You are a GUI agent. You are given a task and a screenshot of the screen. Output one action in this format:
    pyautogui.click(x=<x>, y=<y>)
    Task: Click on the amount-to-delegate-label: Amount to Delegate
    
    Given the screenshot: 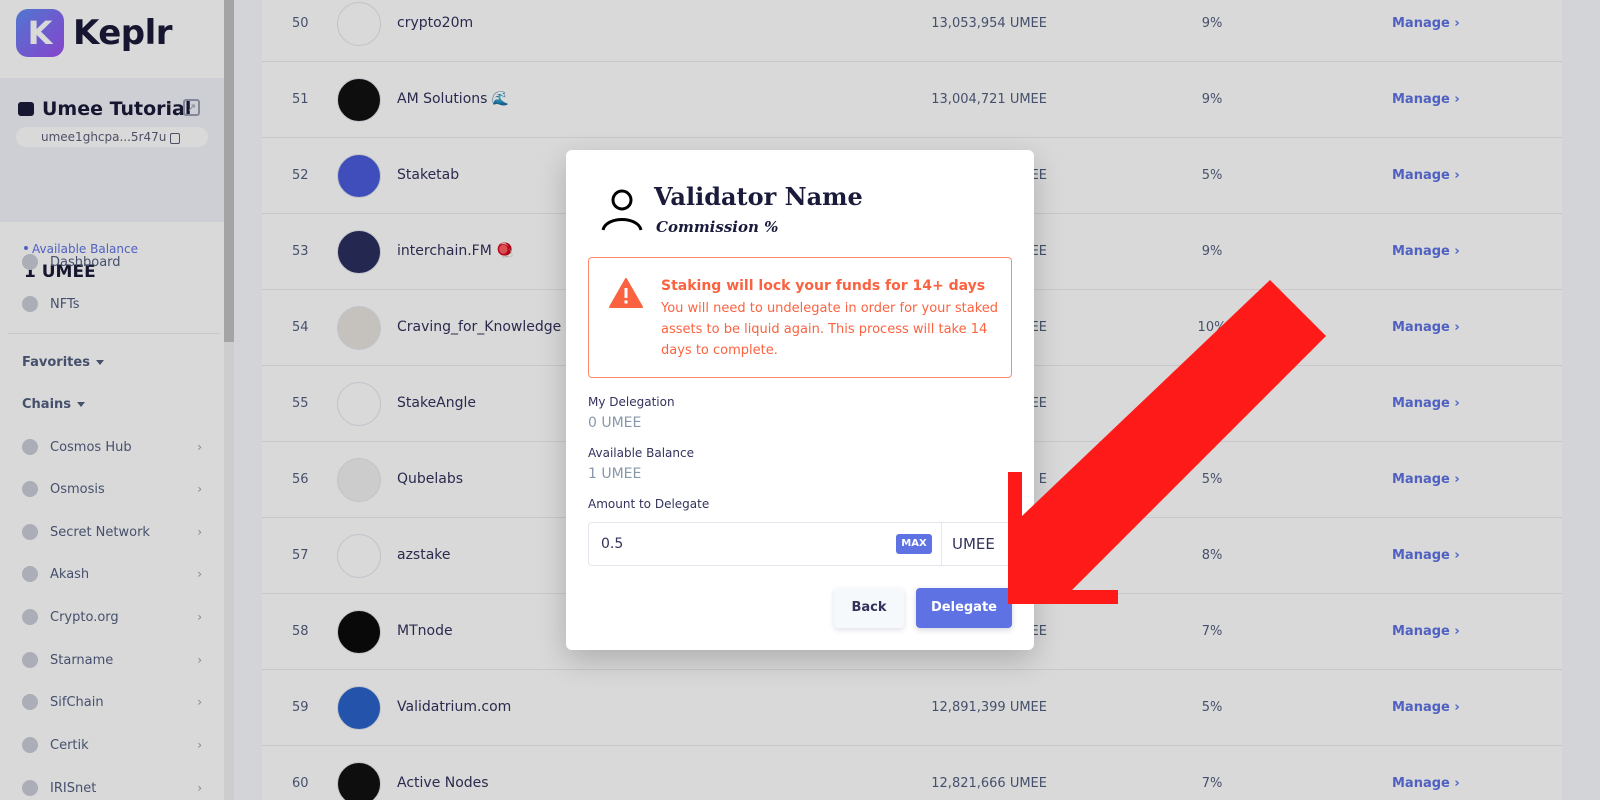 What is the action you would take?
    pyautogui.click(x=649, y=504)
    